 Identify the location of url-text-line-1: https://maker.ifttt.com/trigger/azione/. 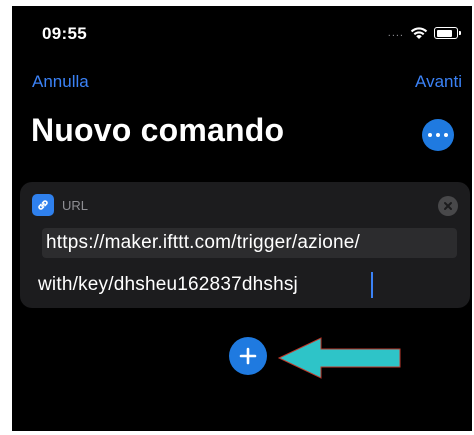
(203, 243).